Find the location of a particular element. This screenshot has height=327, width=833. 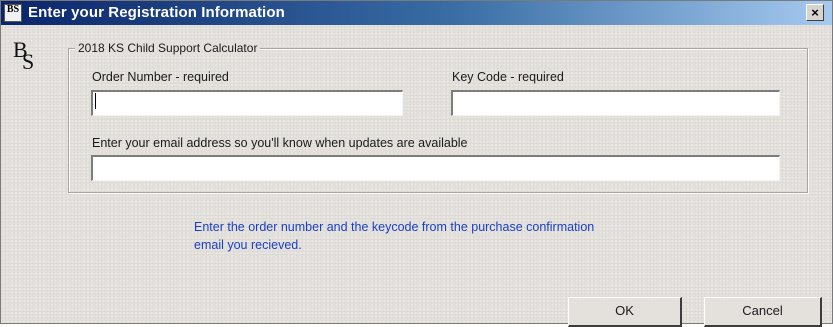

close-icon: × is located at coordinates (815, 12).